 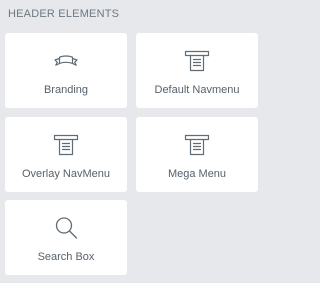 I want to click on section-title: HEADER ELEMENTS, so click(x=64, y=14).